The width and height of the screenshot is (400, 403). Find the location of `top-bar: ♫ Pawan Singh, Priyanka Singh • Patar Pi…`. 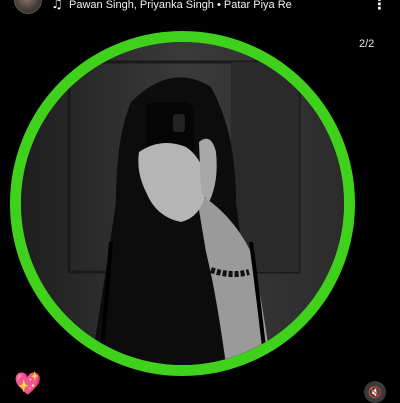

top-bar: ♫ Pawan Singh, Priyanka Singh • Patar Pi… is located at coordinates (200, 7).